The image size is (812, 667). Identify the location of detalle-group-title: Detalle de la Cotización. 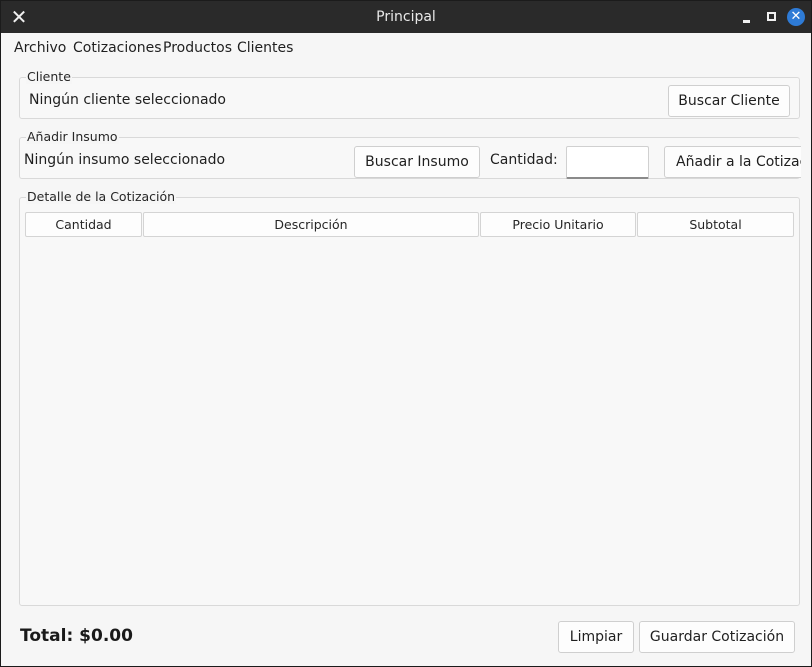
(101, 196).